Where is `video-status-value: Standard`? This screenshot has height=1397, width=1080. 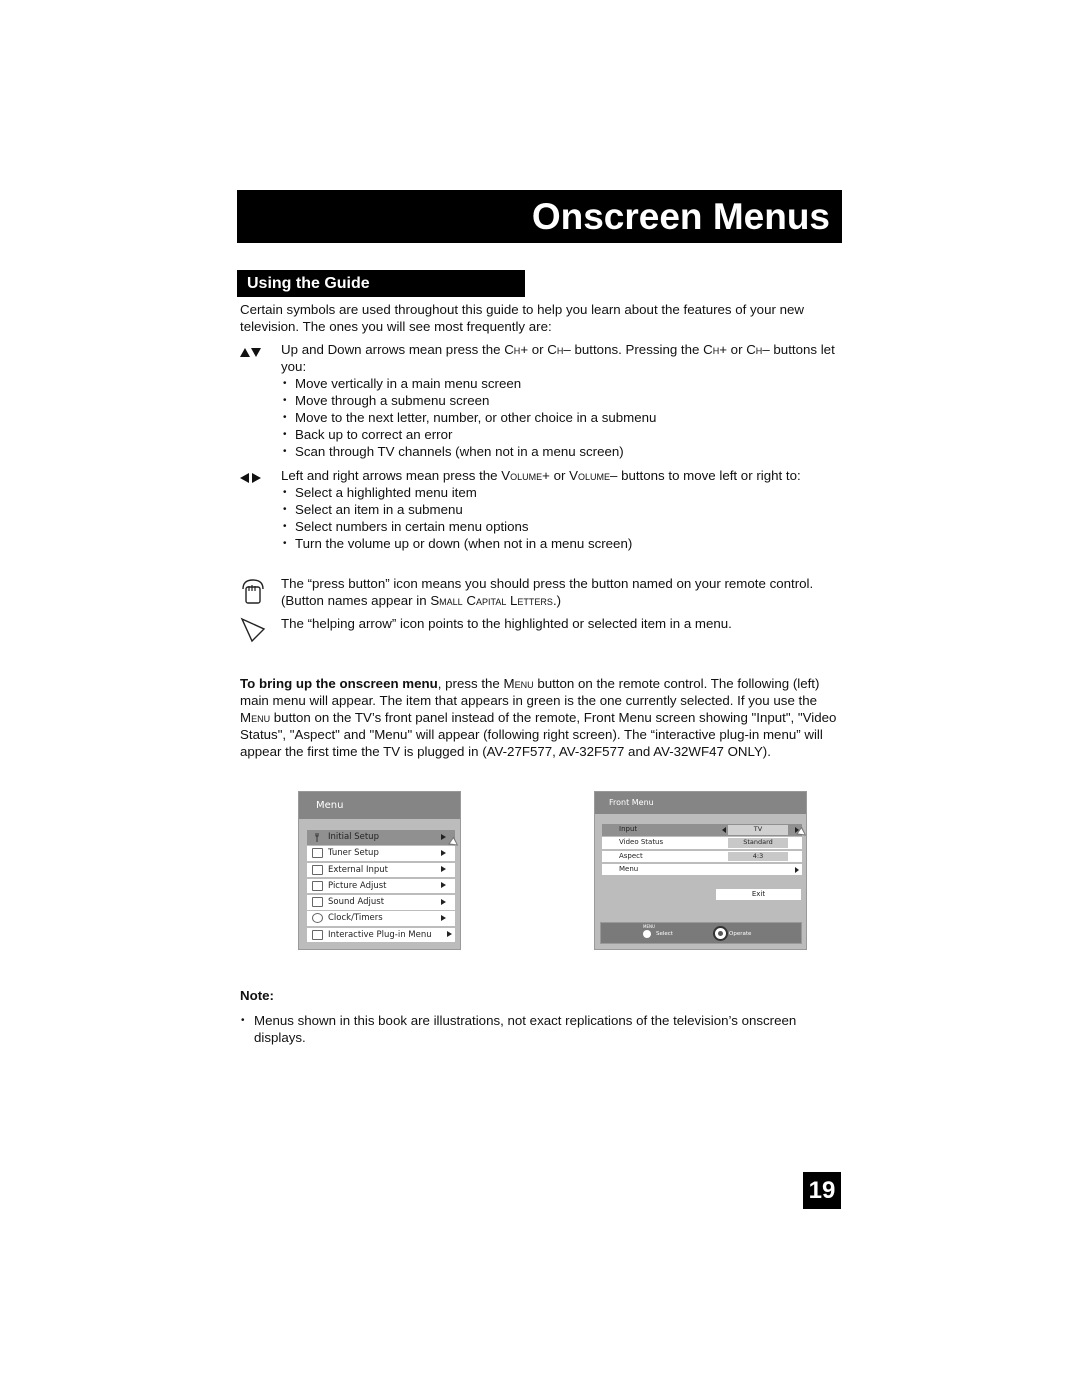 video-status-value: Standard is located at coordinates (758, 843).